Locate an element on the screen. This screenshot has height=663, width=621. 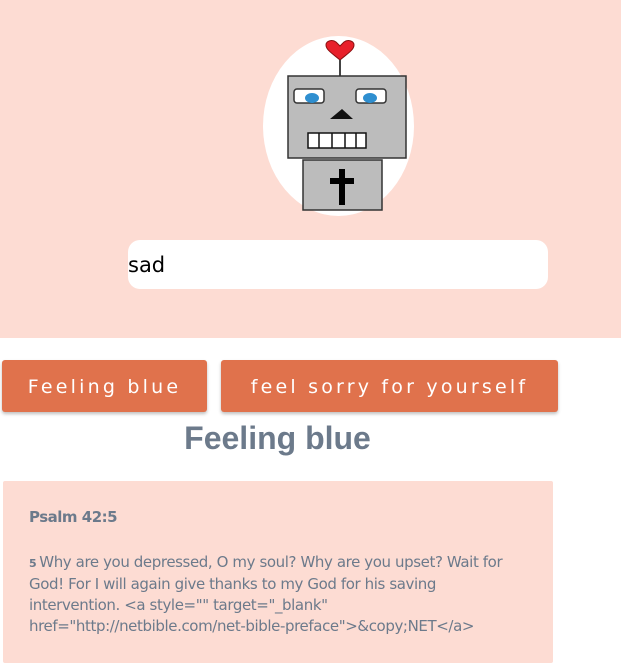
search-input is located at coordinates (338, 264).